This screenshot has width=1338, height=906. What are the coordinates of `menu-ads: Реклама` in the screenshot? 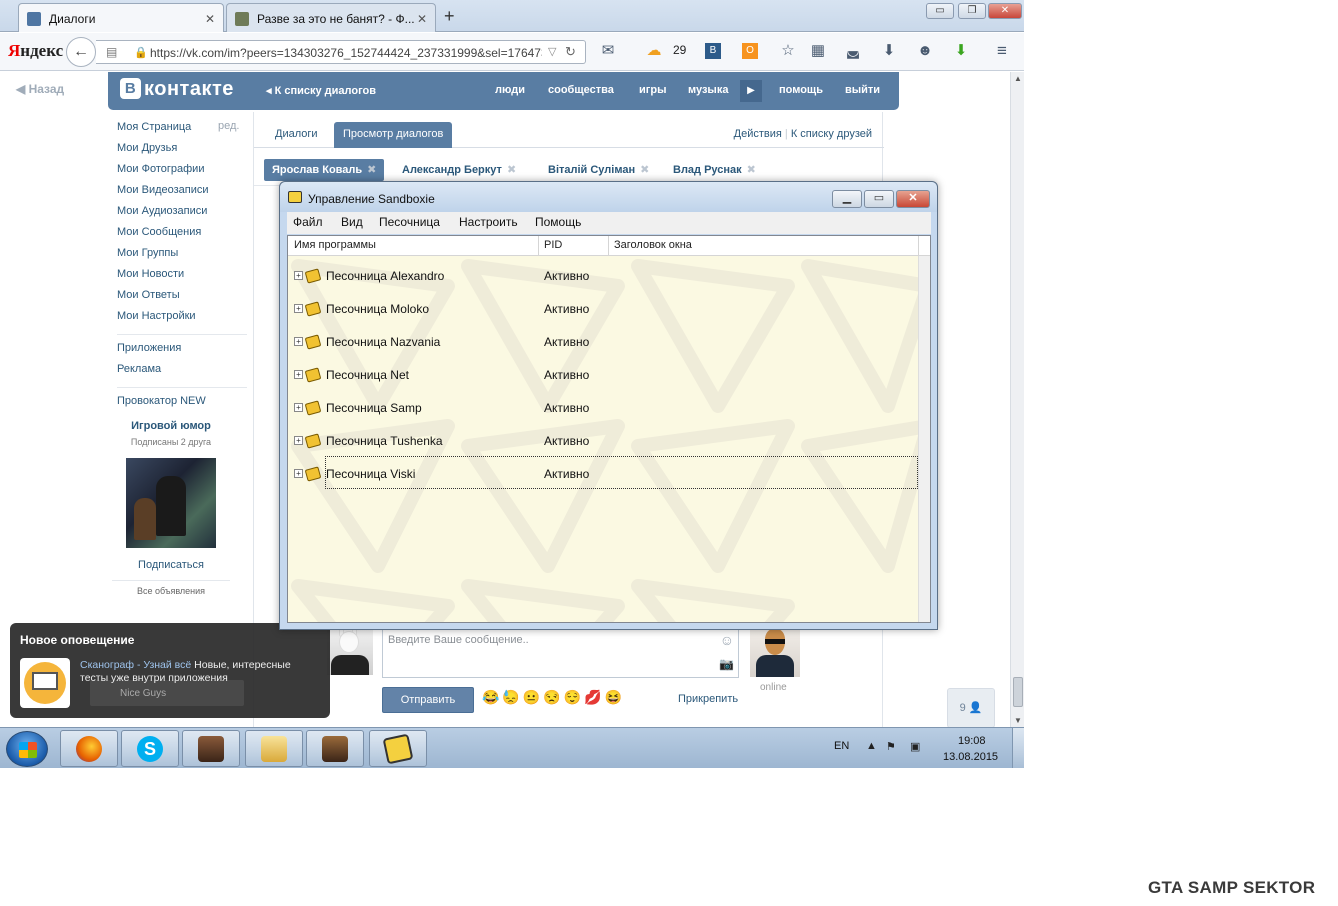 It's located at (182, 372).